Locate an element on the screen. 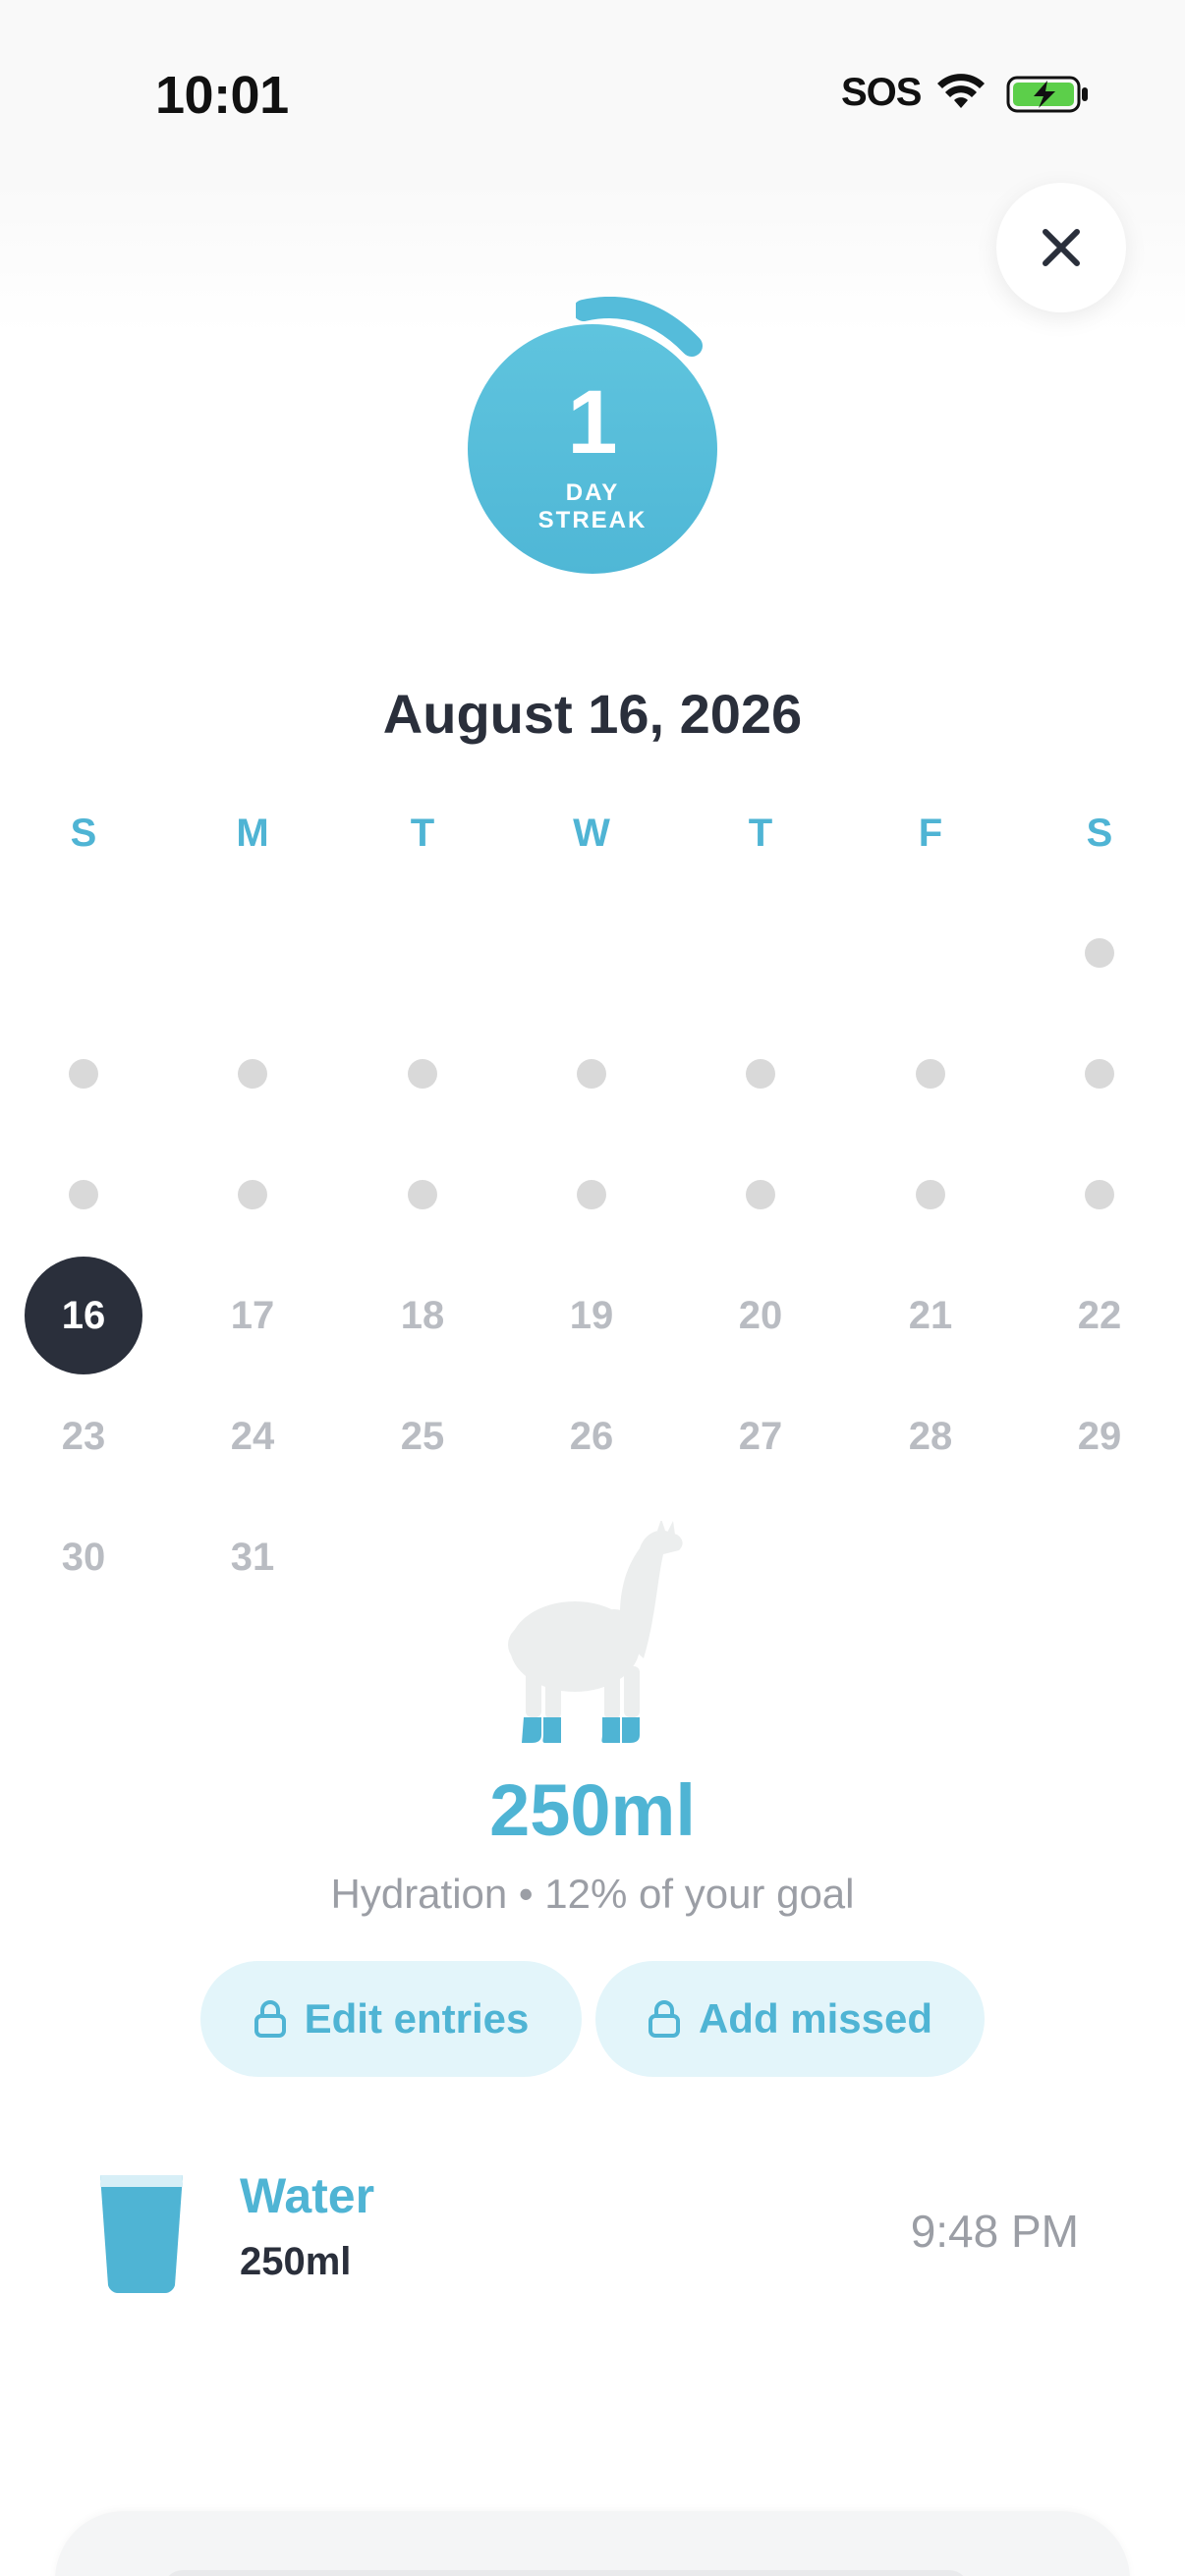 The image size is (1185, 2576). status-time: 10:01 is located at coordinates (222, 95).